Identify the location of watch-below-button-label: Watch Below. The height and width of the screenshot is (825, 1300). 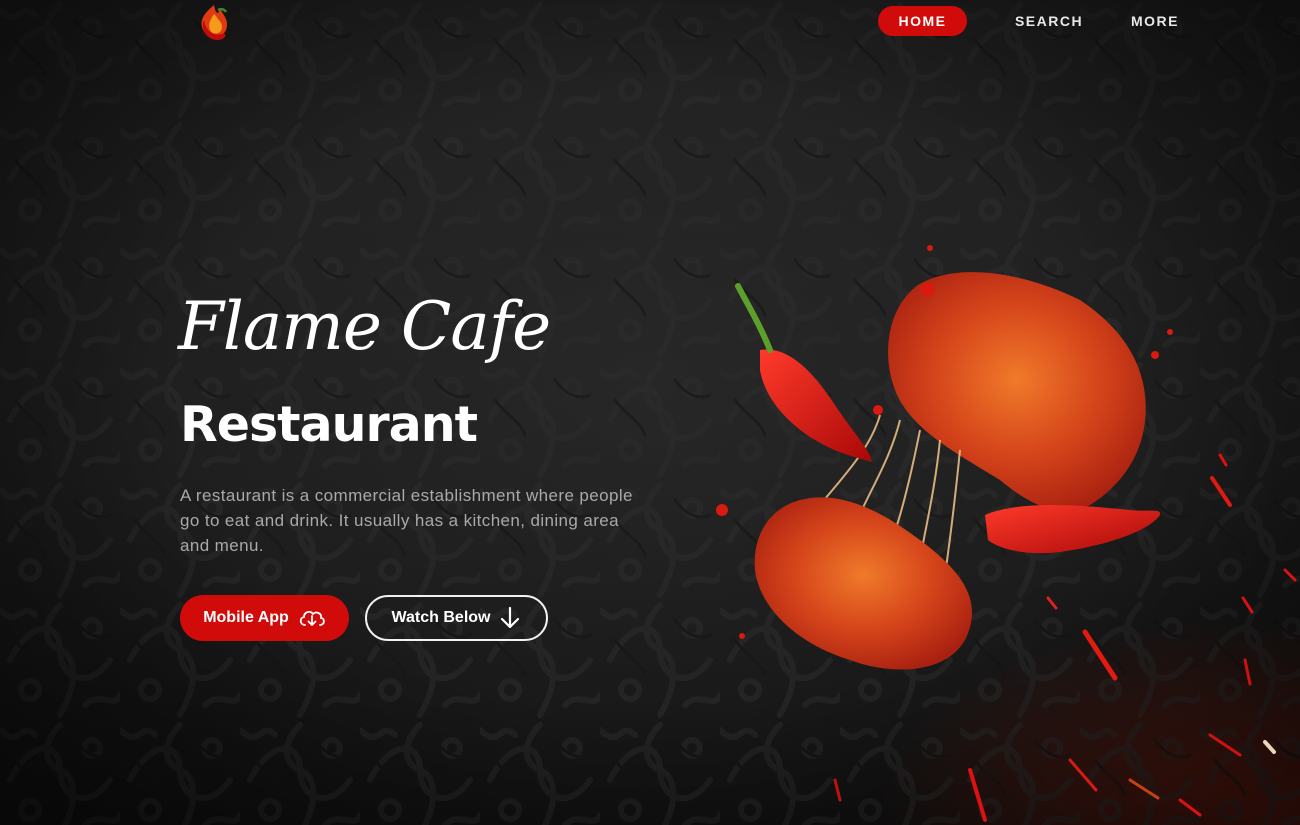
(441, 617).